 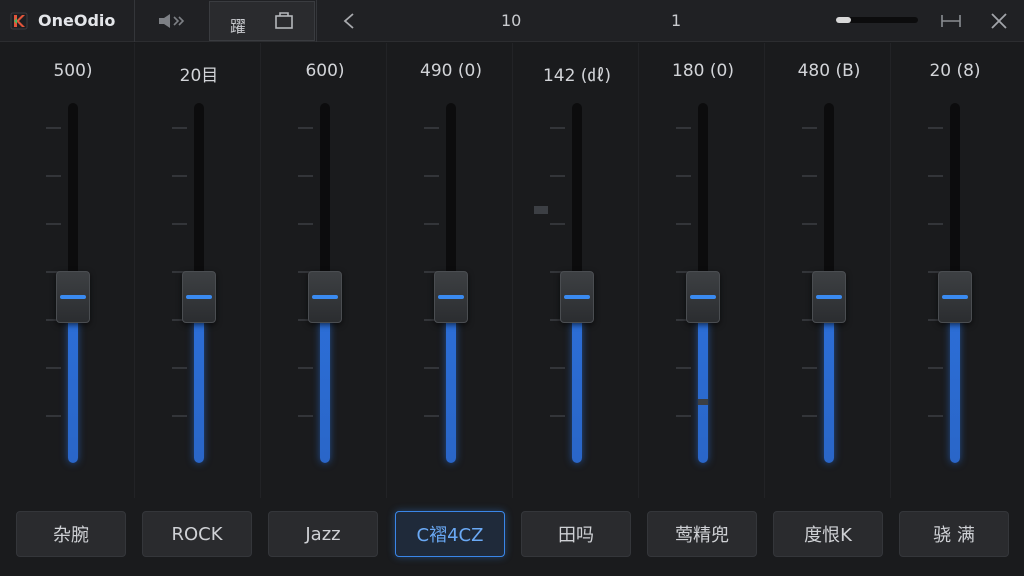 What do you see at coordinates (576, 534) in the screenshot?
I see `preset-button: 田吗` at bounding box center [576, 534].